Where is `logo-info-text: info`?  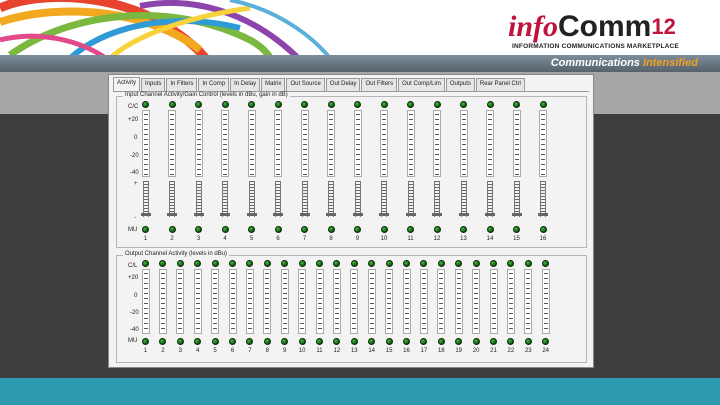
logo-info-text: info is located at coordinates (533, 26).